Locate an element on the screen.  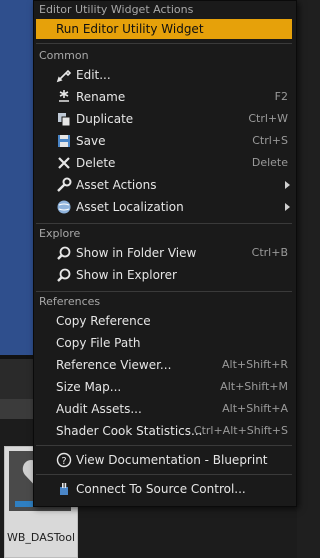
menu-item-label: Save is located at coordinates (91, 141).